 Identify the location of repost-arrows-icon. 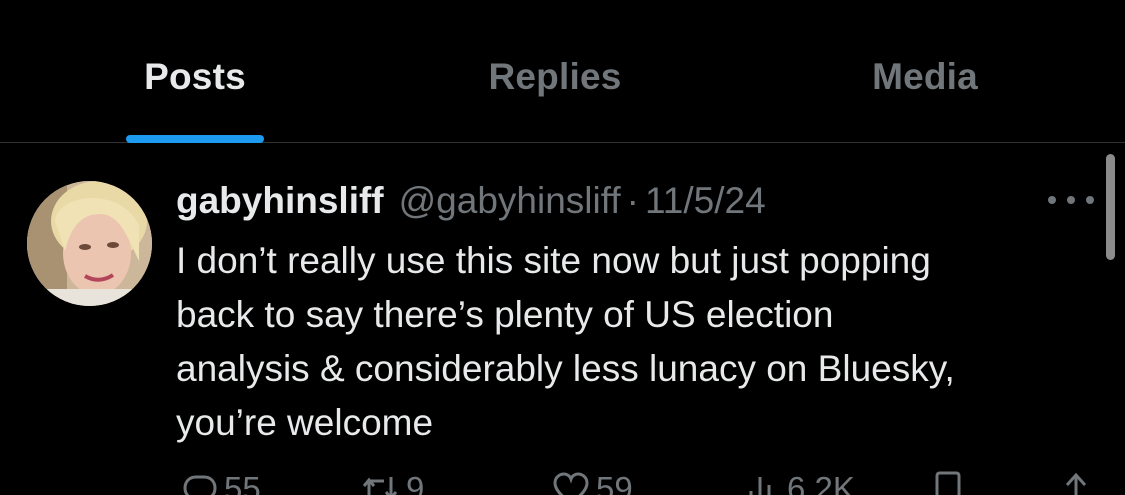
(380, 486).